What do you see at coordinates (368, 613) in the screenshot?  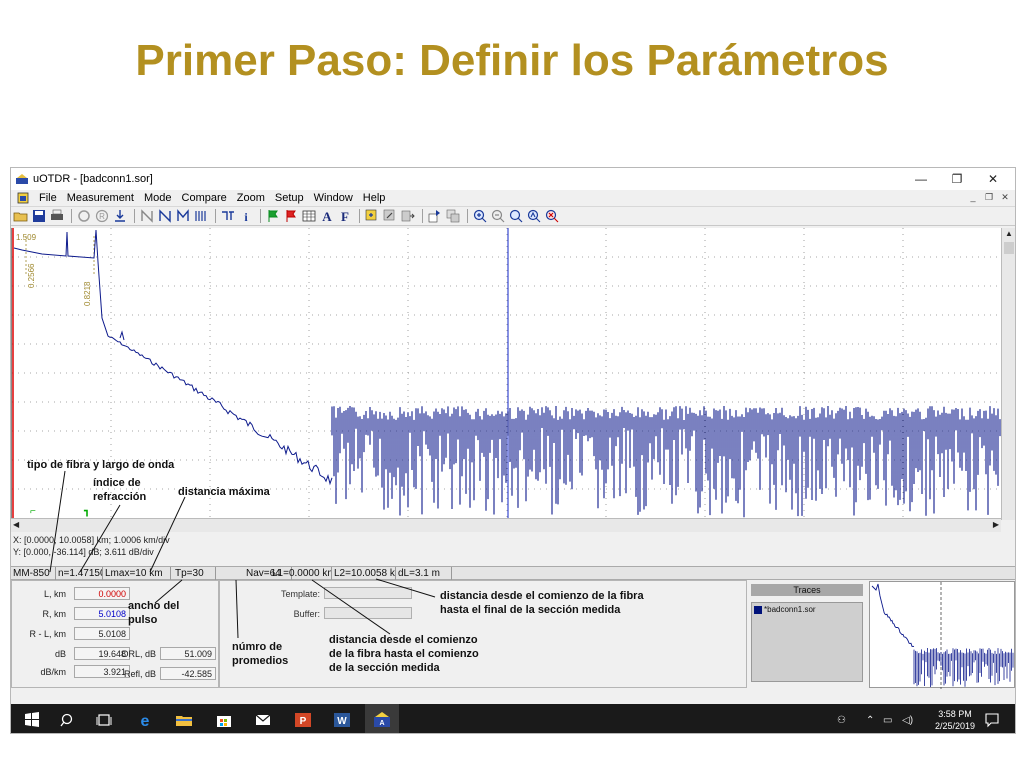 I see `buffer-field` at bounding box center [368, 613].